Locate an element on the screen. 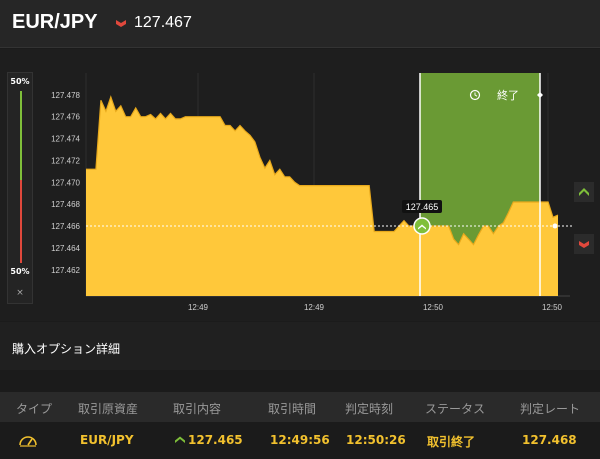 Image resolution: width=600 pixels, height=459 pixels. current-price-dot is located at coordinates (555, 226).